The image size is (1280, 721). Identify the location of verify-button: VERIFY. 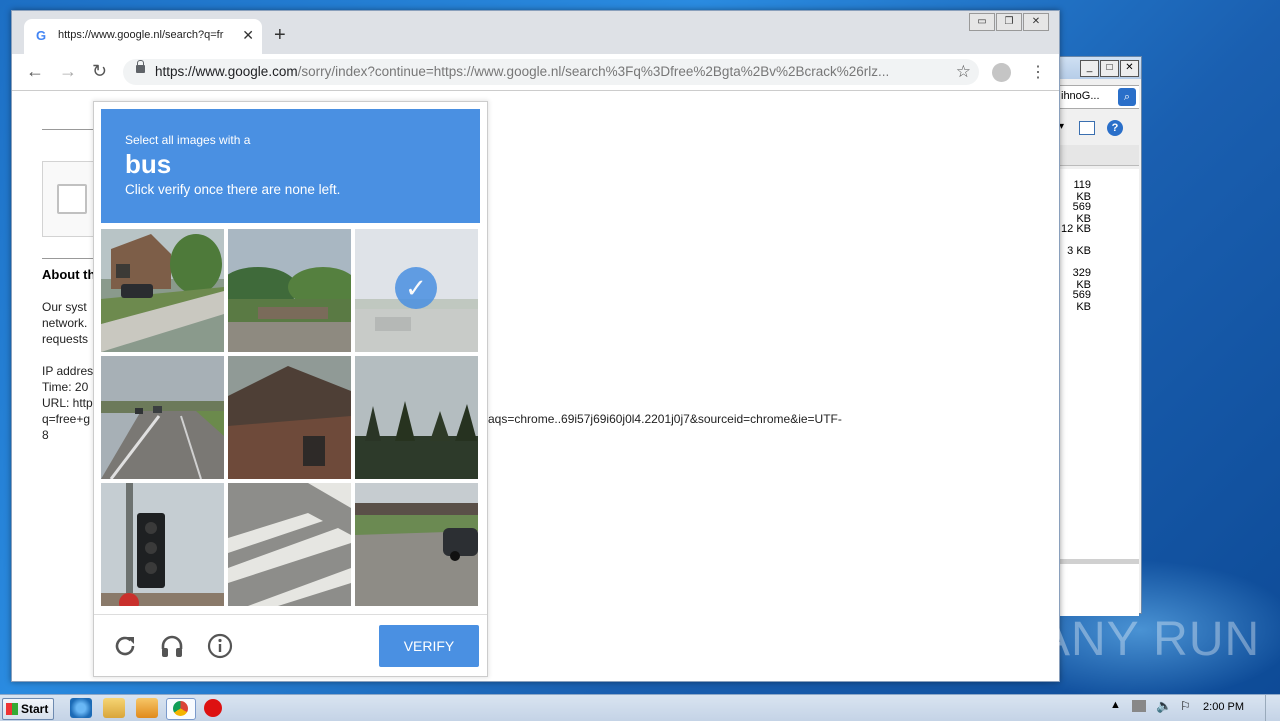
(429, 646).